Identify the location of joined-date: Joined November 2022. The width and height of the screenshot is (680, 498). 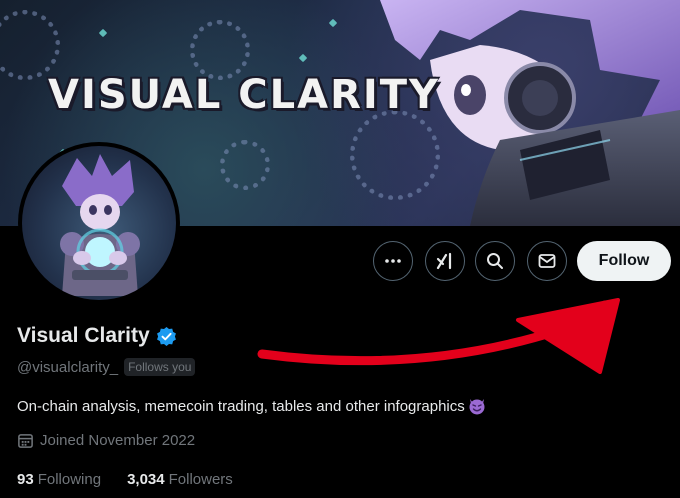
(118, 440).